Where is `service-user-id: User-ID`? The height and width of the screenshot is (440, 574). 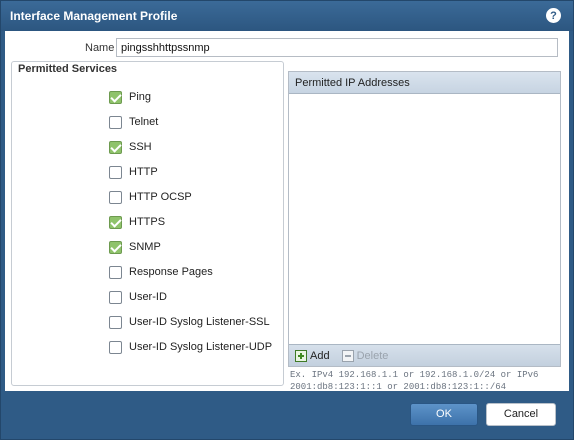 service-user-id: User-ID is located at coordinates (138, 297).